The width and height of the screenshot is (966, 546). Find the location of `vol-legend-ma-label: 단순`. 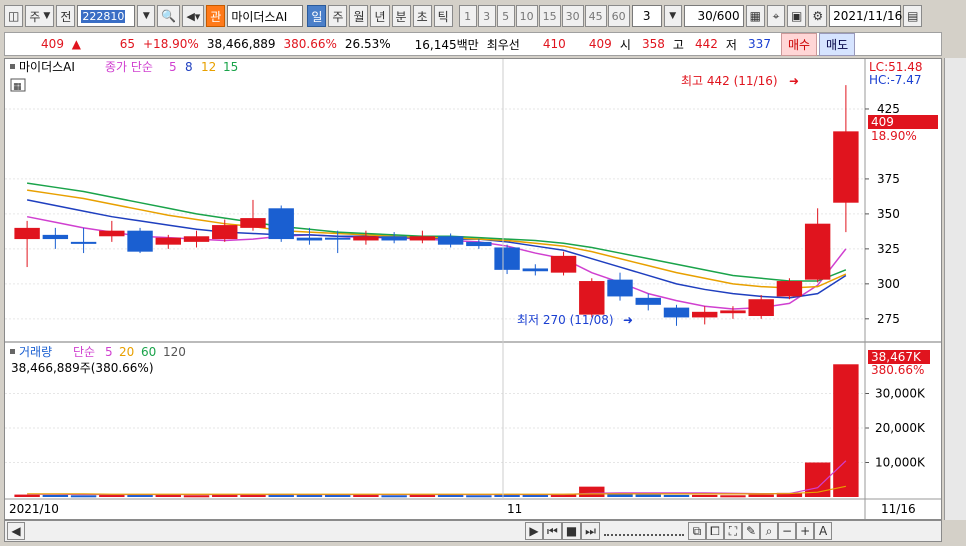

vol-legend-ma-label: 단순 is located at coordinates (84, 352).